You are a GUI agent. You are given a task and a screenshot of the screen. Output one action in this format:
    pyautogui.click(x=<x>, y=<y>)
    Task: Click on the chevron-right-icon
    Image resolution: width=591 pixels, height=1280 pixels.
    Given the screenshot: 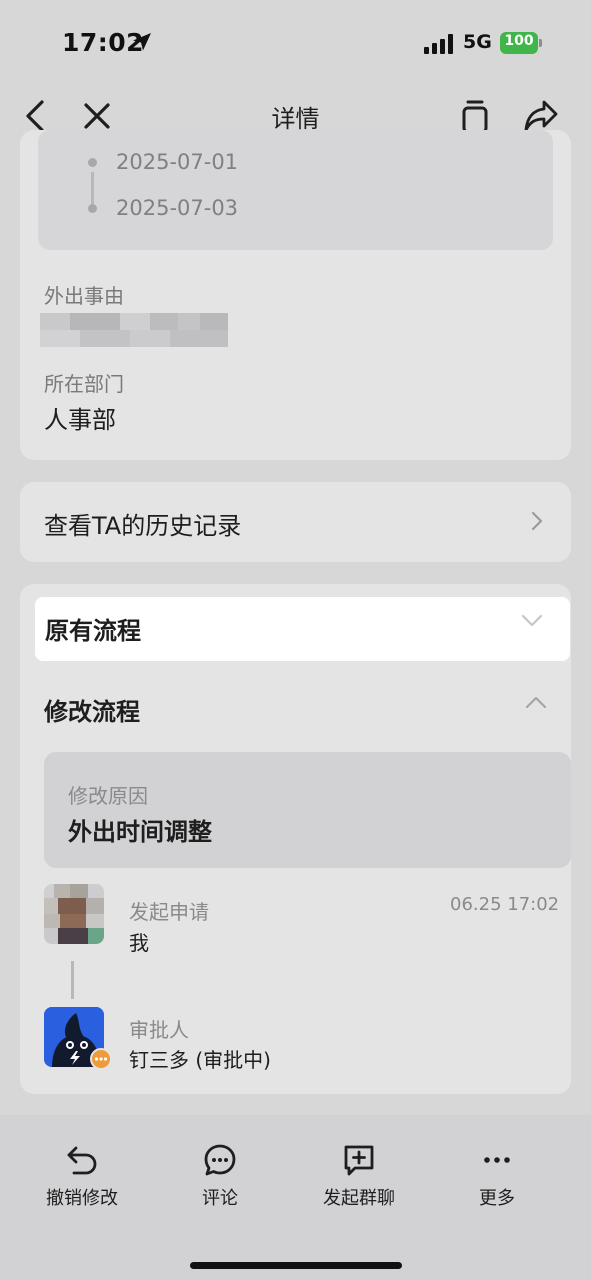 What is the action you would take?
    pyautogui.click(x=537, y=521)
    